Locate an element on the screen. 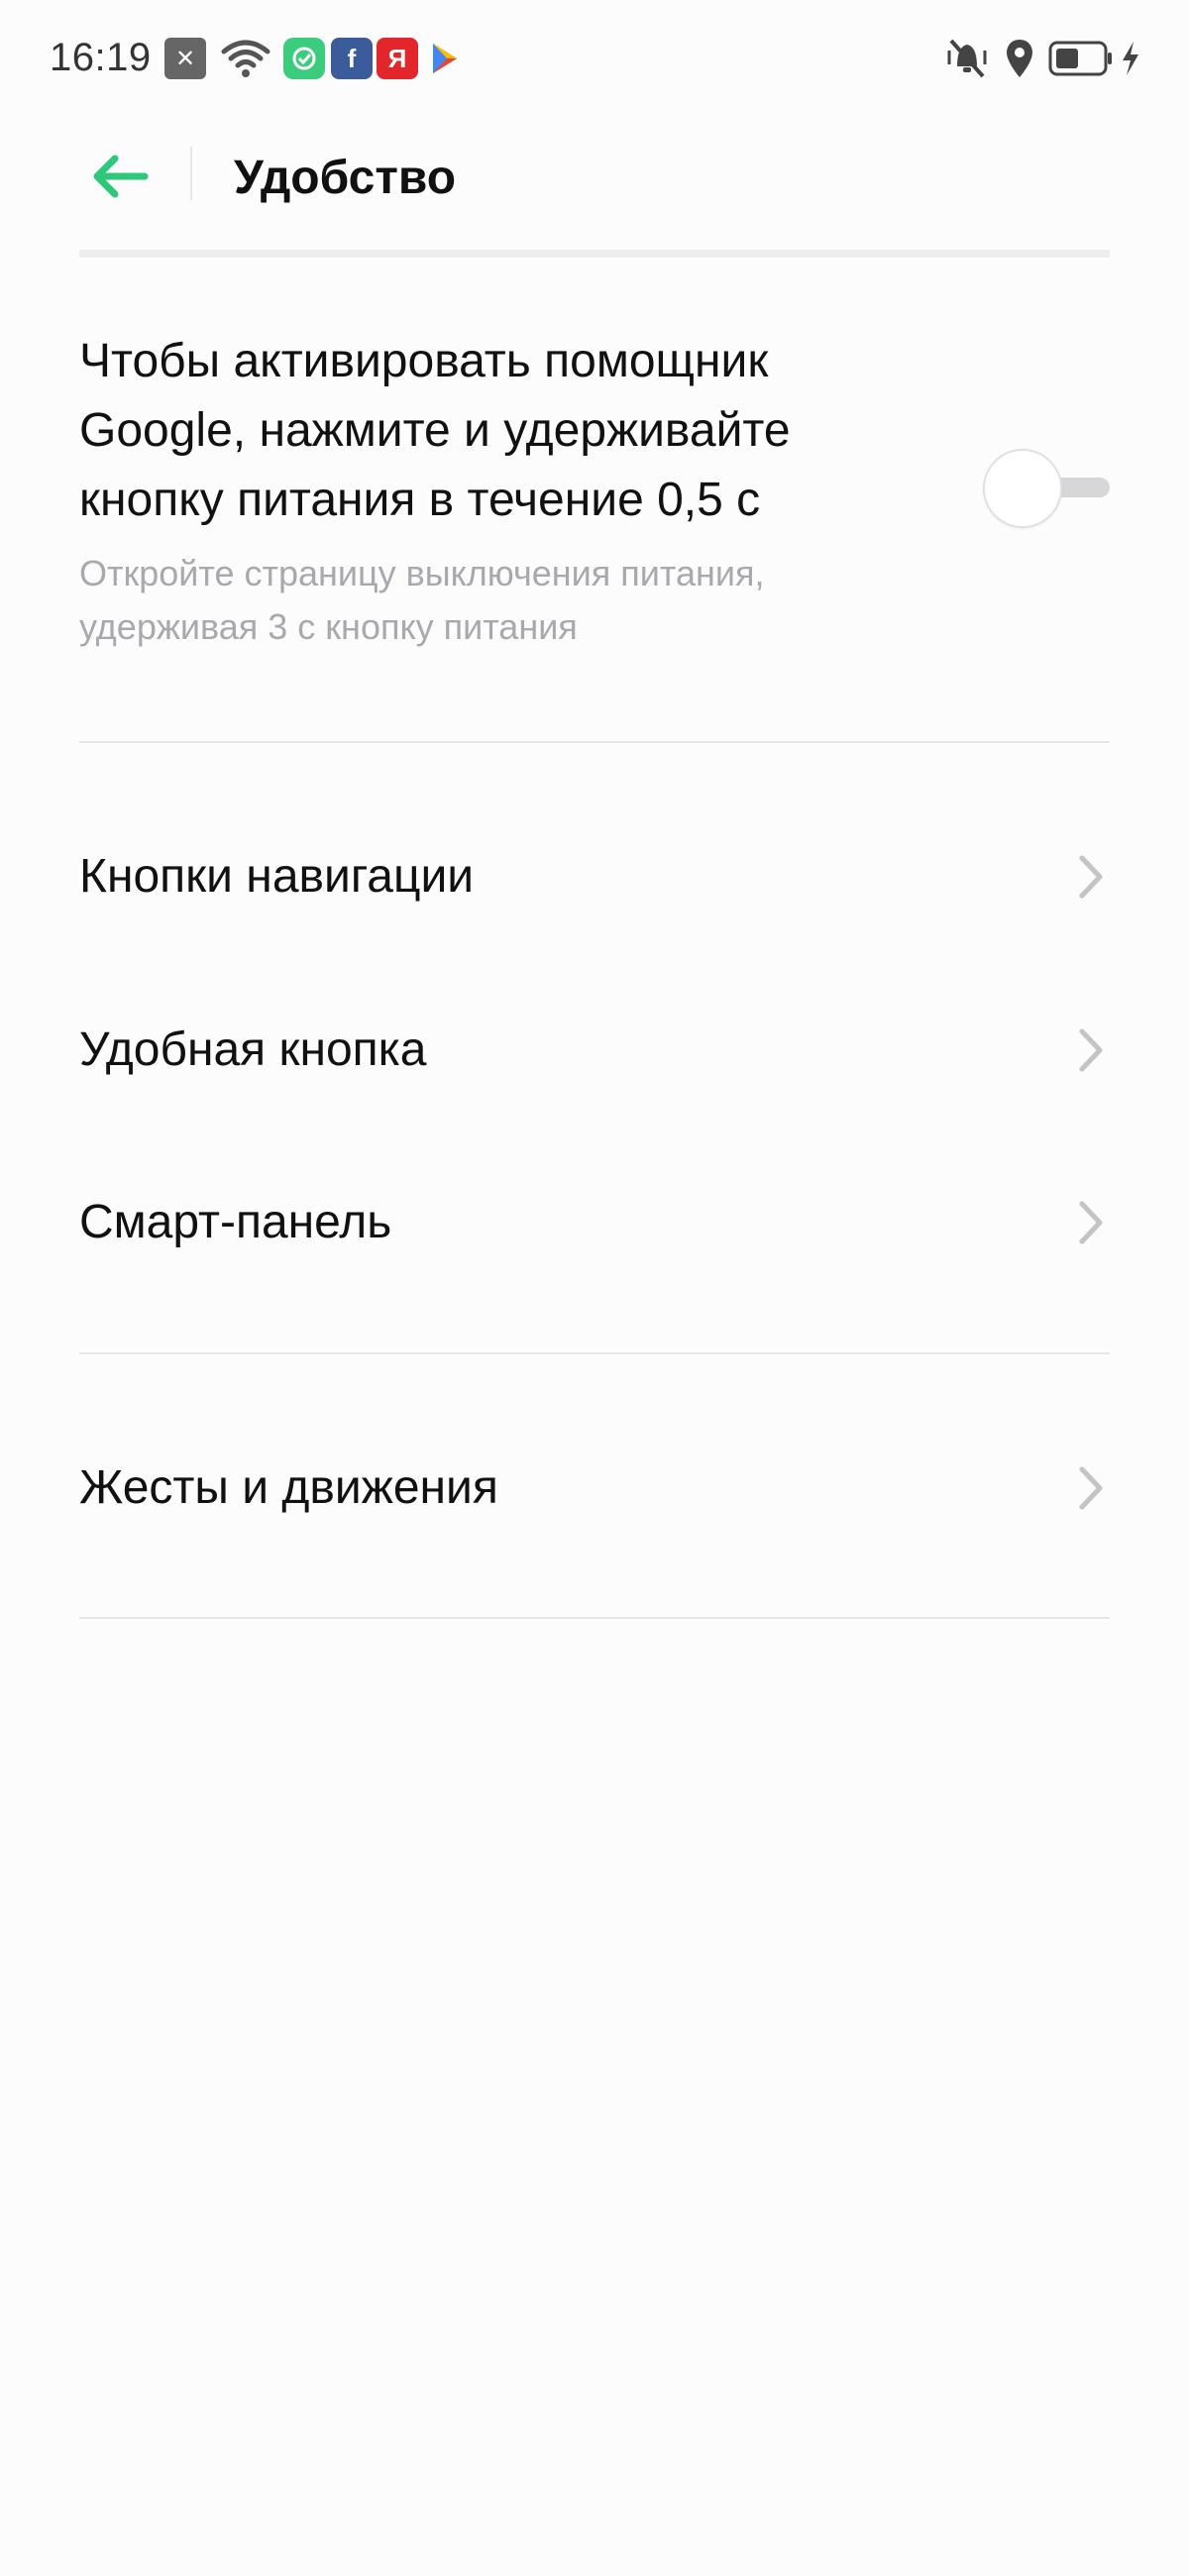 This screenshot has width=1189, height=2576. assistant-toggle-switch is located at coordinates (1046, 489).